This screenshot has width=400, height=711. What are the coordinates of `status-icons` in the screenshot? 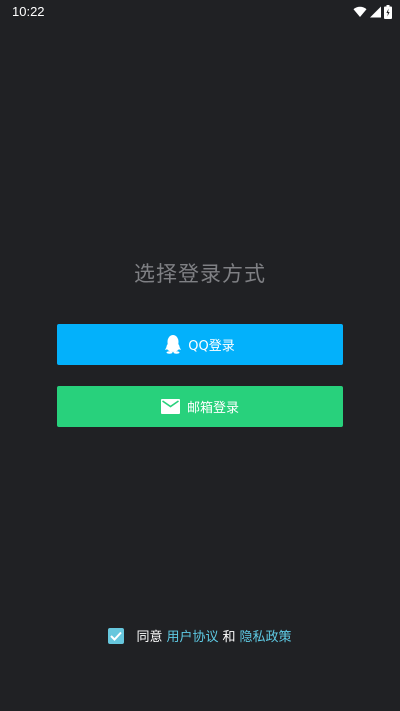 It's located at (372, 12).